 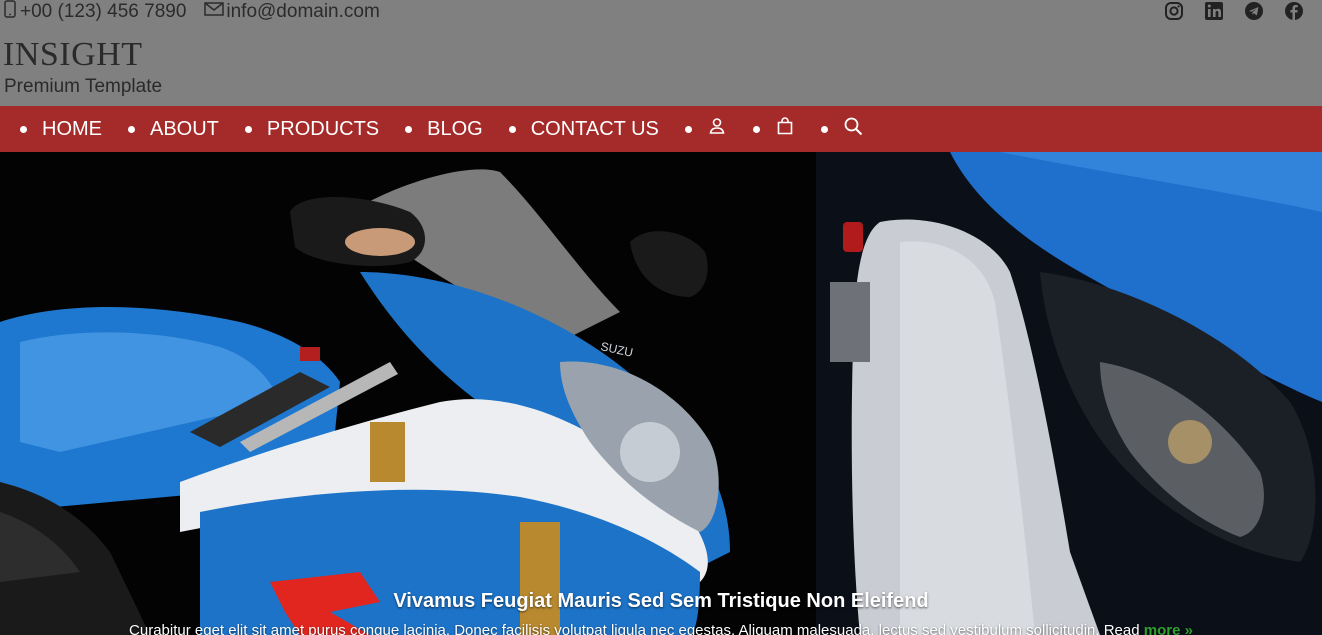 I want to click on double-chevron-right-icon: », so click(x=1188, y=628).